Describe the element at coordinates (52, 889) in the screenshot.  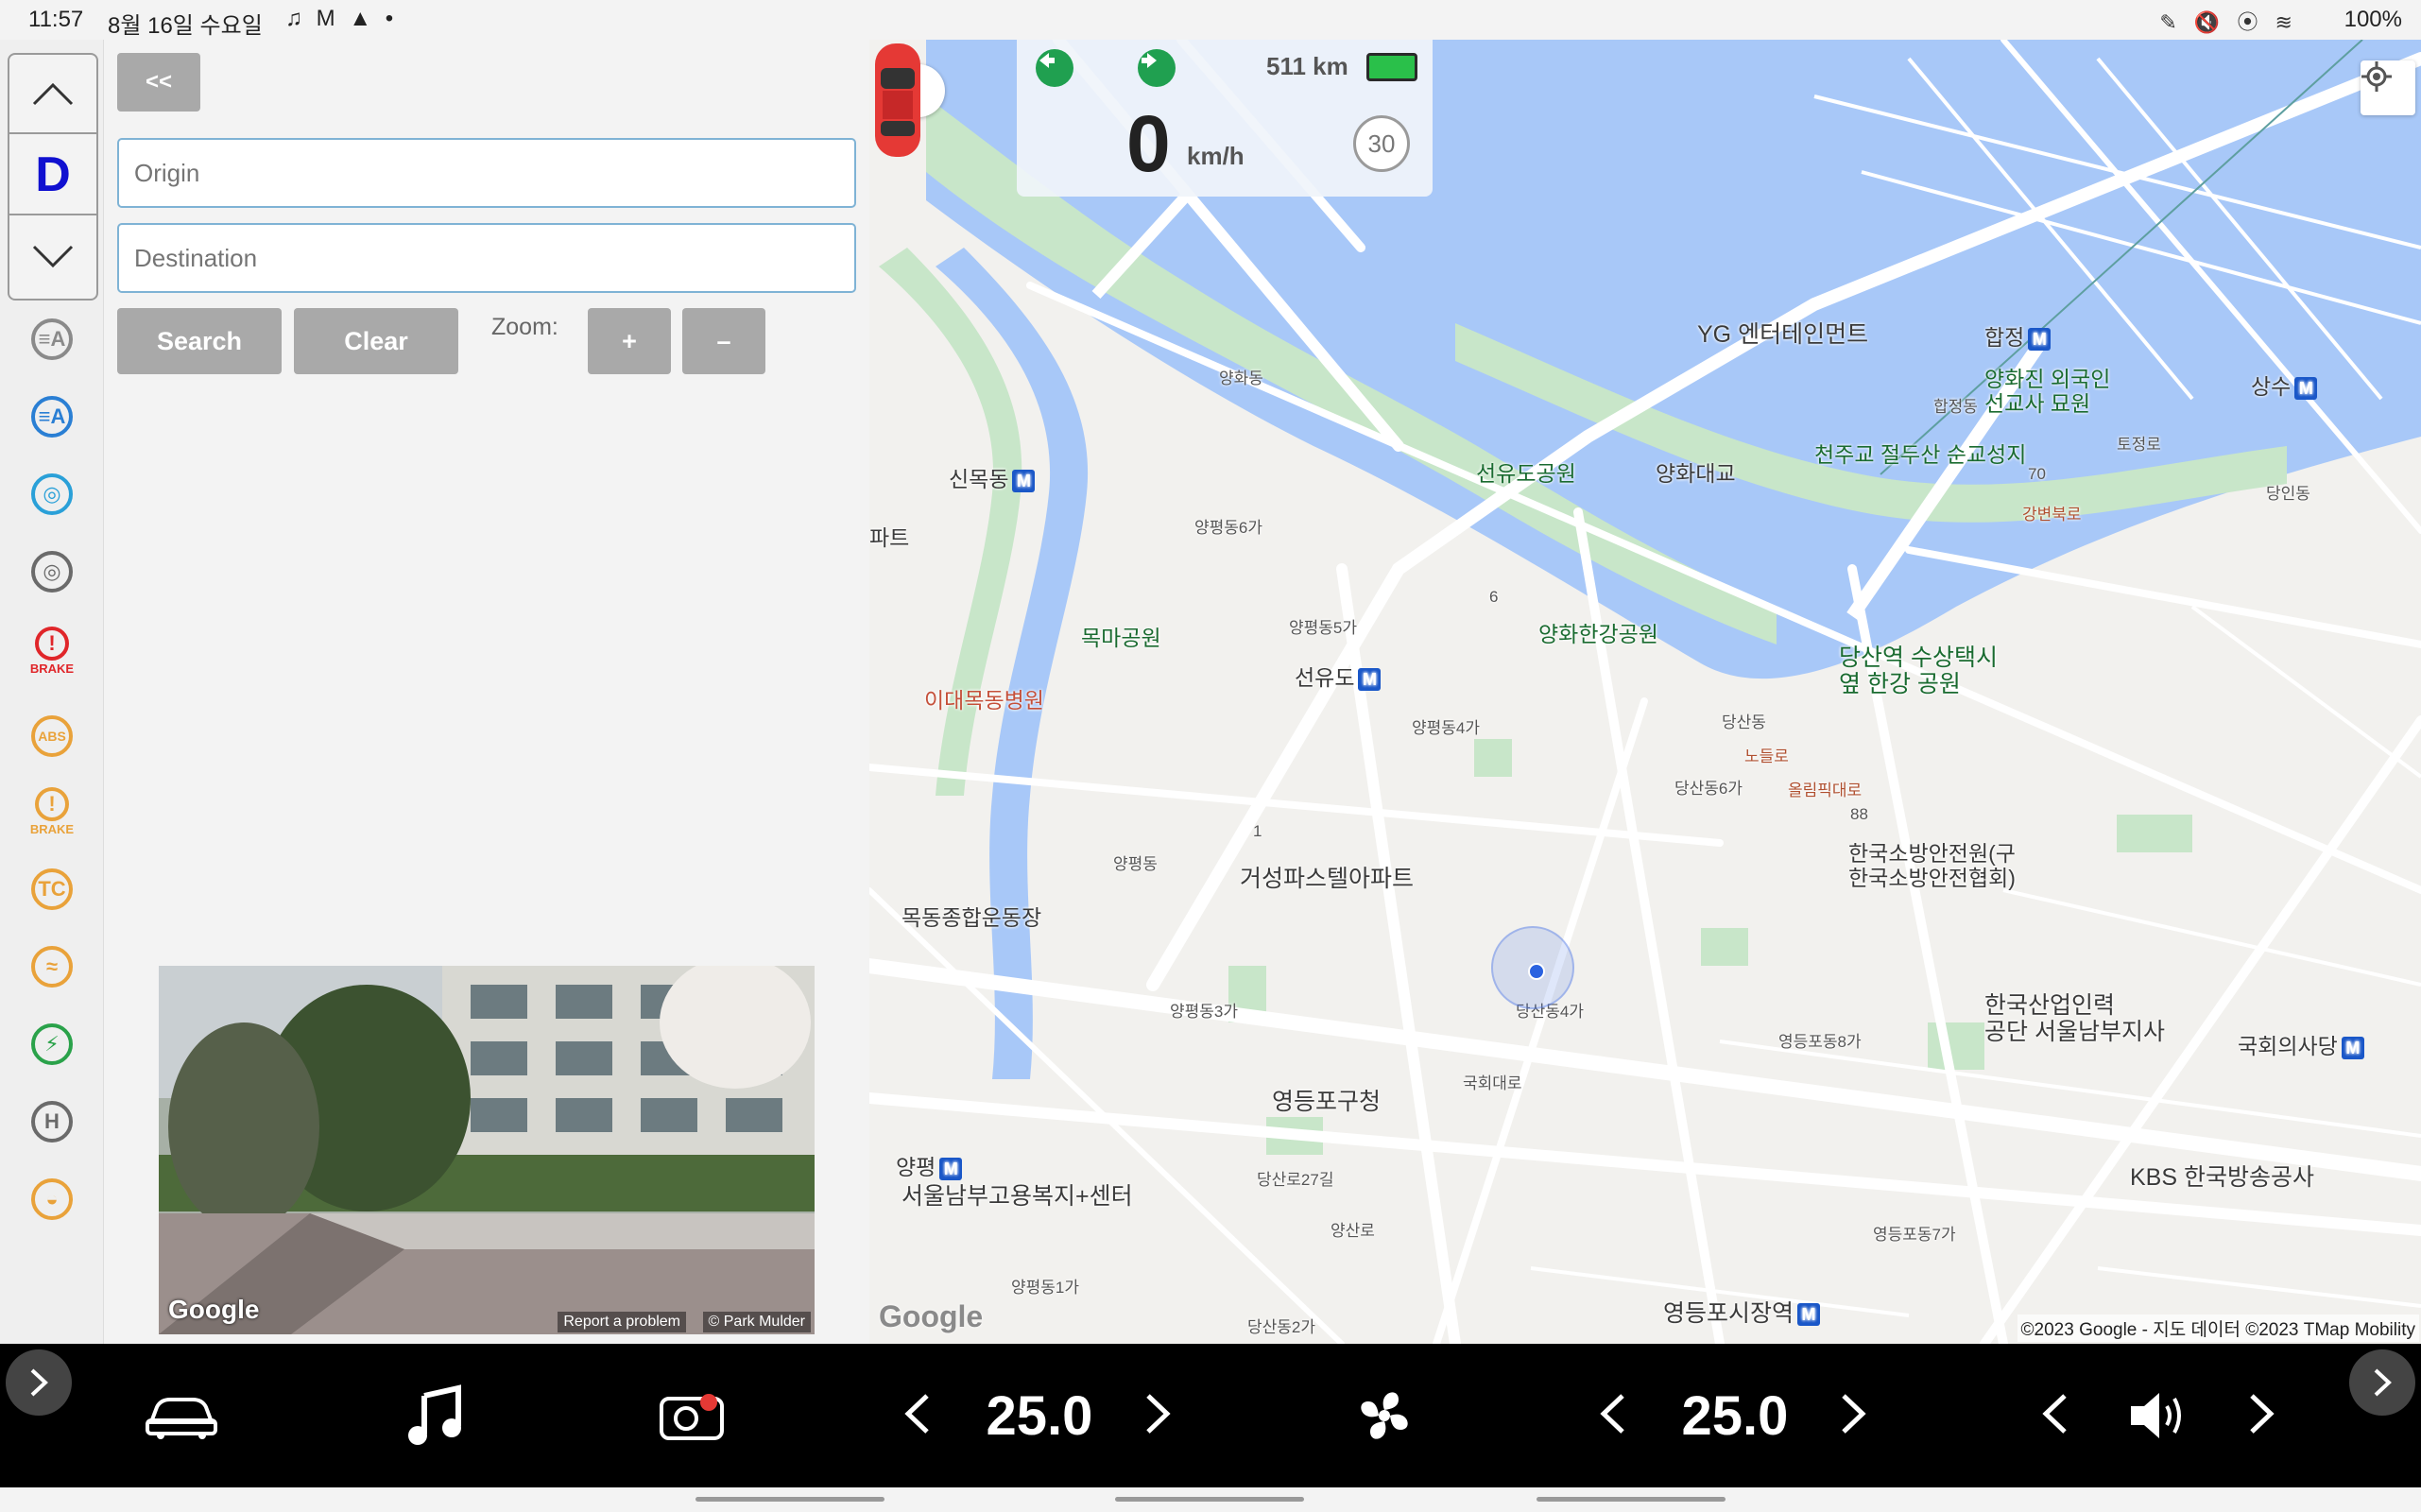
I see `traction-control-symbol: TC` at that location.